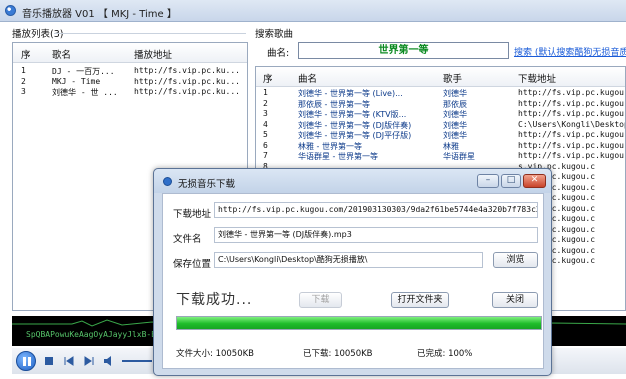  I want to click on previous-icon, so click(69, 361).